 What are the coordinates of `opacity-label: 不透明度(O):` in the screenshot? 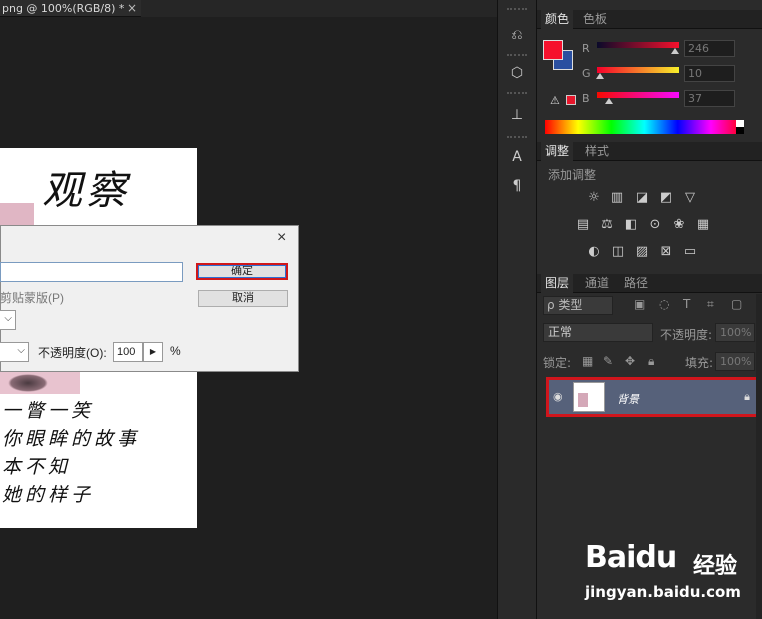 It's located at (72, 353).